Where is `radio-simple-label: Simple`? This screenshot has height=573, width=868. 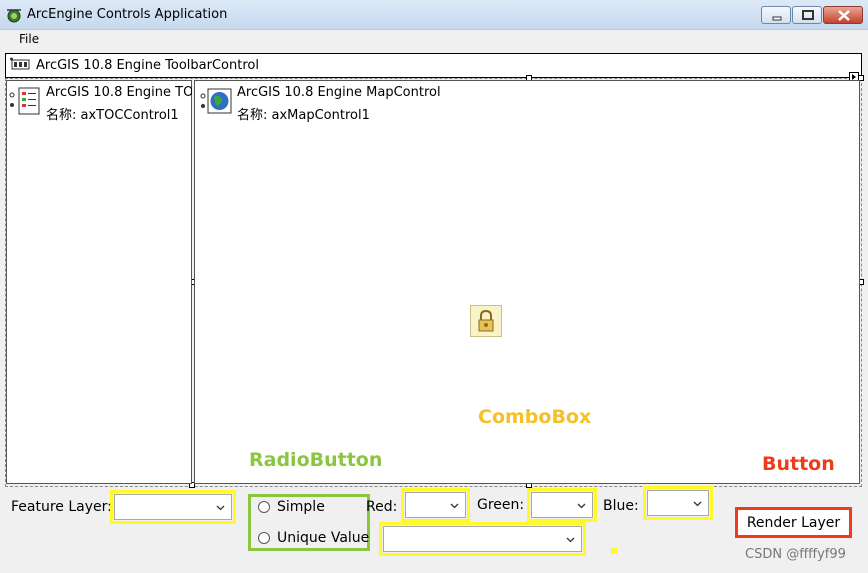
radio-simple-label: Simple is located at coordinates (301, 507).